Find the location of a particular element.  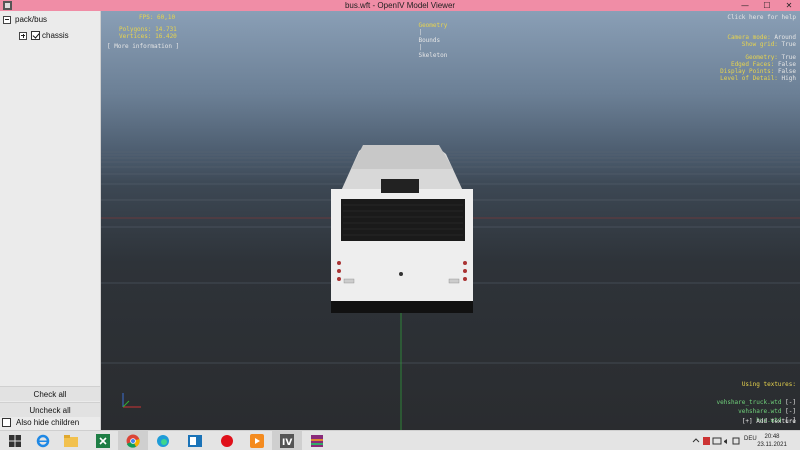

uncheck-all-button: Uncheck all is located at coordinates (50, 409).